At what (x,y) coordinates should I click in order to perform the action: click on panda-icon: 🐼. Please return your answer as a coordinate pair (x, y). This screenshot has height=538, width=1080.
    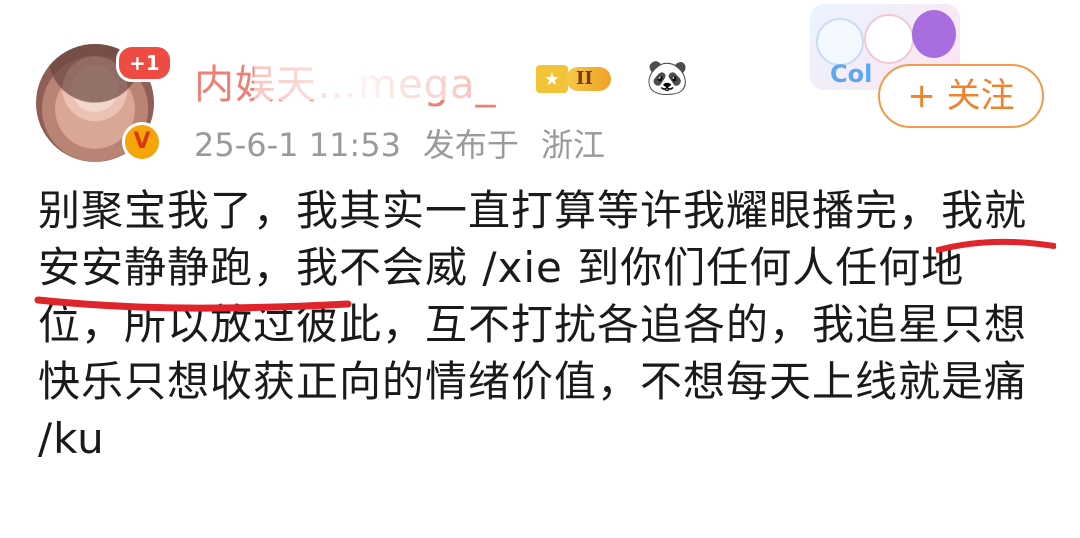
    Looking at the image, I should click on (667, 78).